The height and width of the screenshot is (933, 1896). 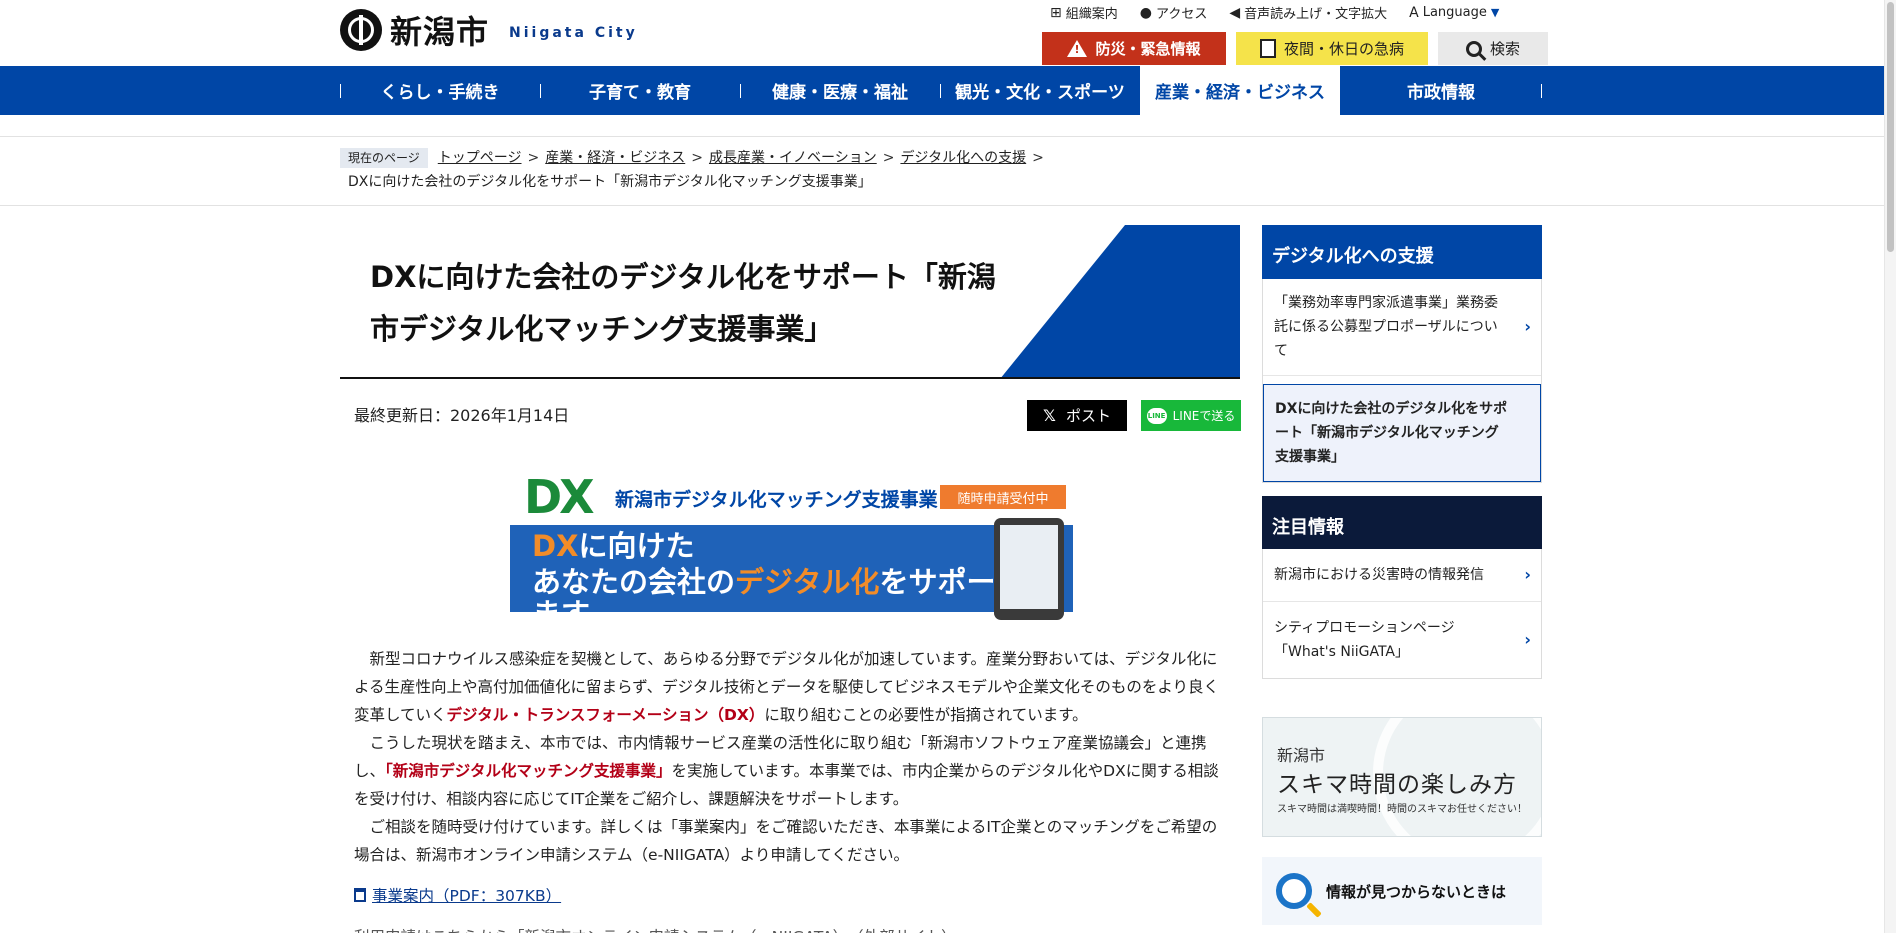 I want to click on title-decoration, so click(x=1120, y=301).